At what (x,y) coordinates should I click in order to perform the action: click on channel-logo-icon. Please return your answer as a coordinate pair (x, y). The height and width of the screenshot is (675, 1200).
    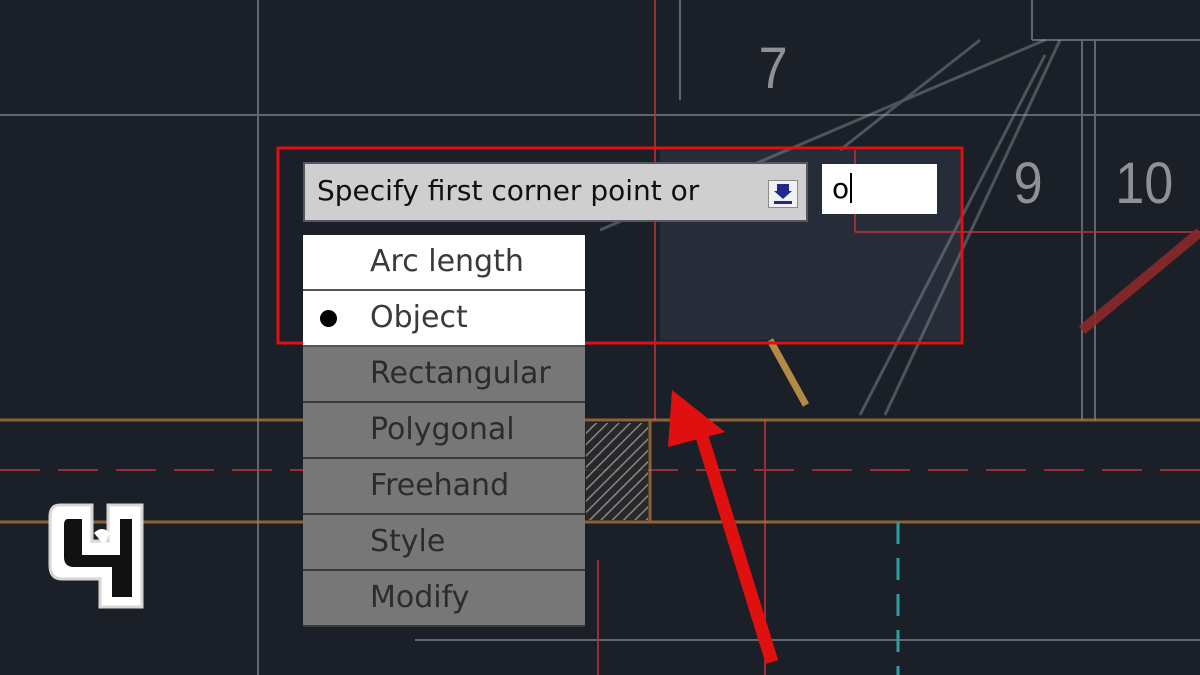
    Looking at the image, I should click on (96, 556).